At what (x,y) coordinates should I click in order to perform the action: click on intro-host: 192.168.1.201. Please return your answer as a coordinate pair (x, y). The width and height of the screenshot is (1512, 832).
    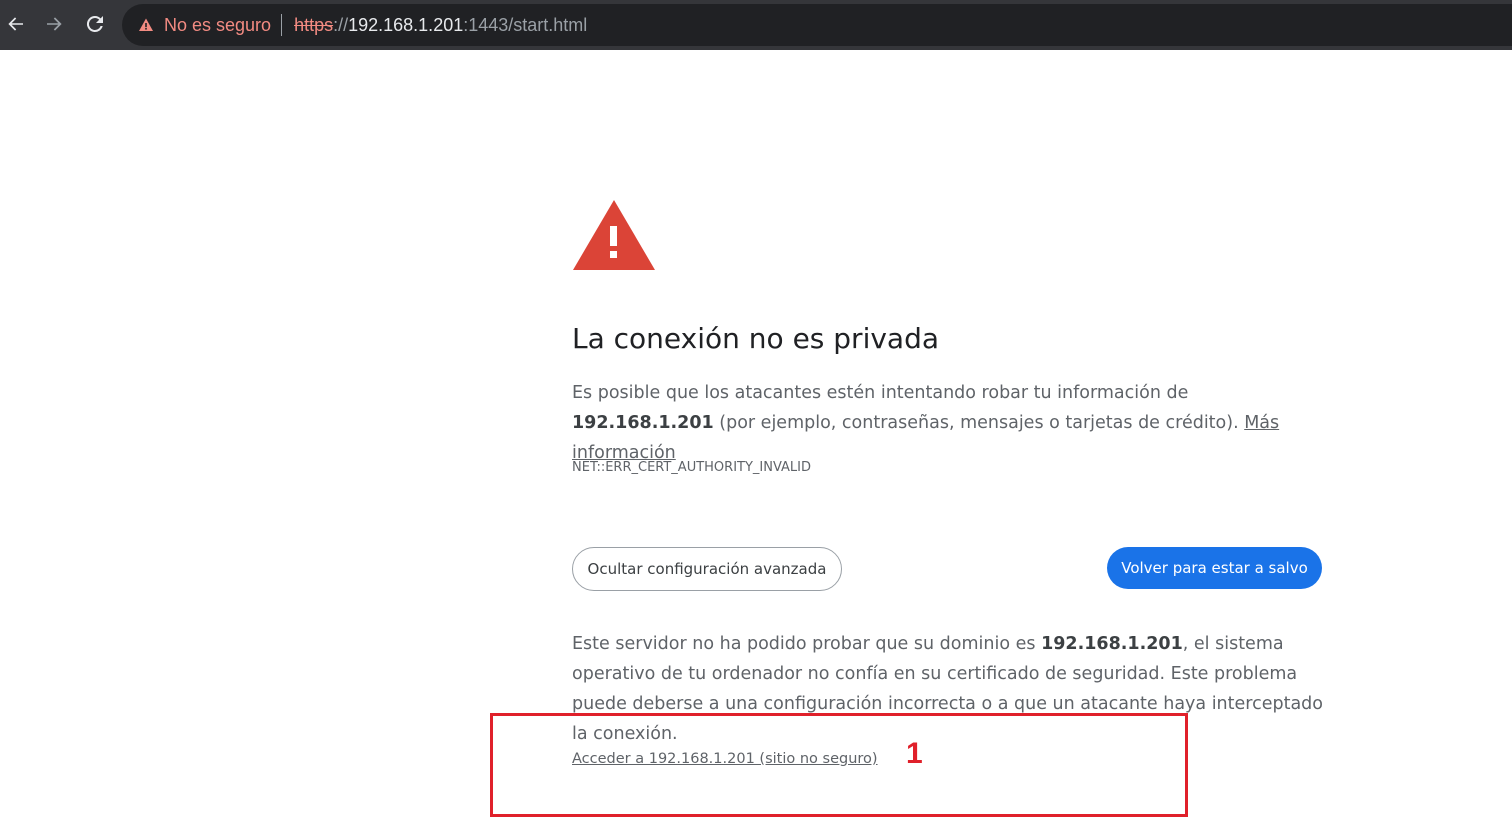
    Looking at the image, I should click on (643, 423).